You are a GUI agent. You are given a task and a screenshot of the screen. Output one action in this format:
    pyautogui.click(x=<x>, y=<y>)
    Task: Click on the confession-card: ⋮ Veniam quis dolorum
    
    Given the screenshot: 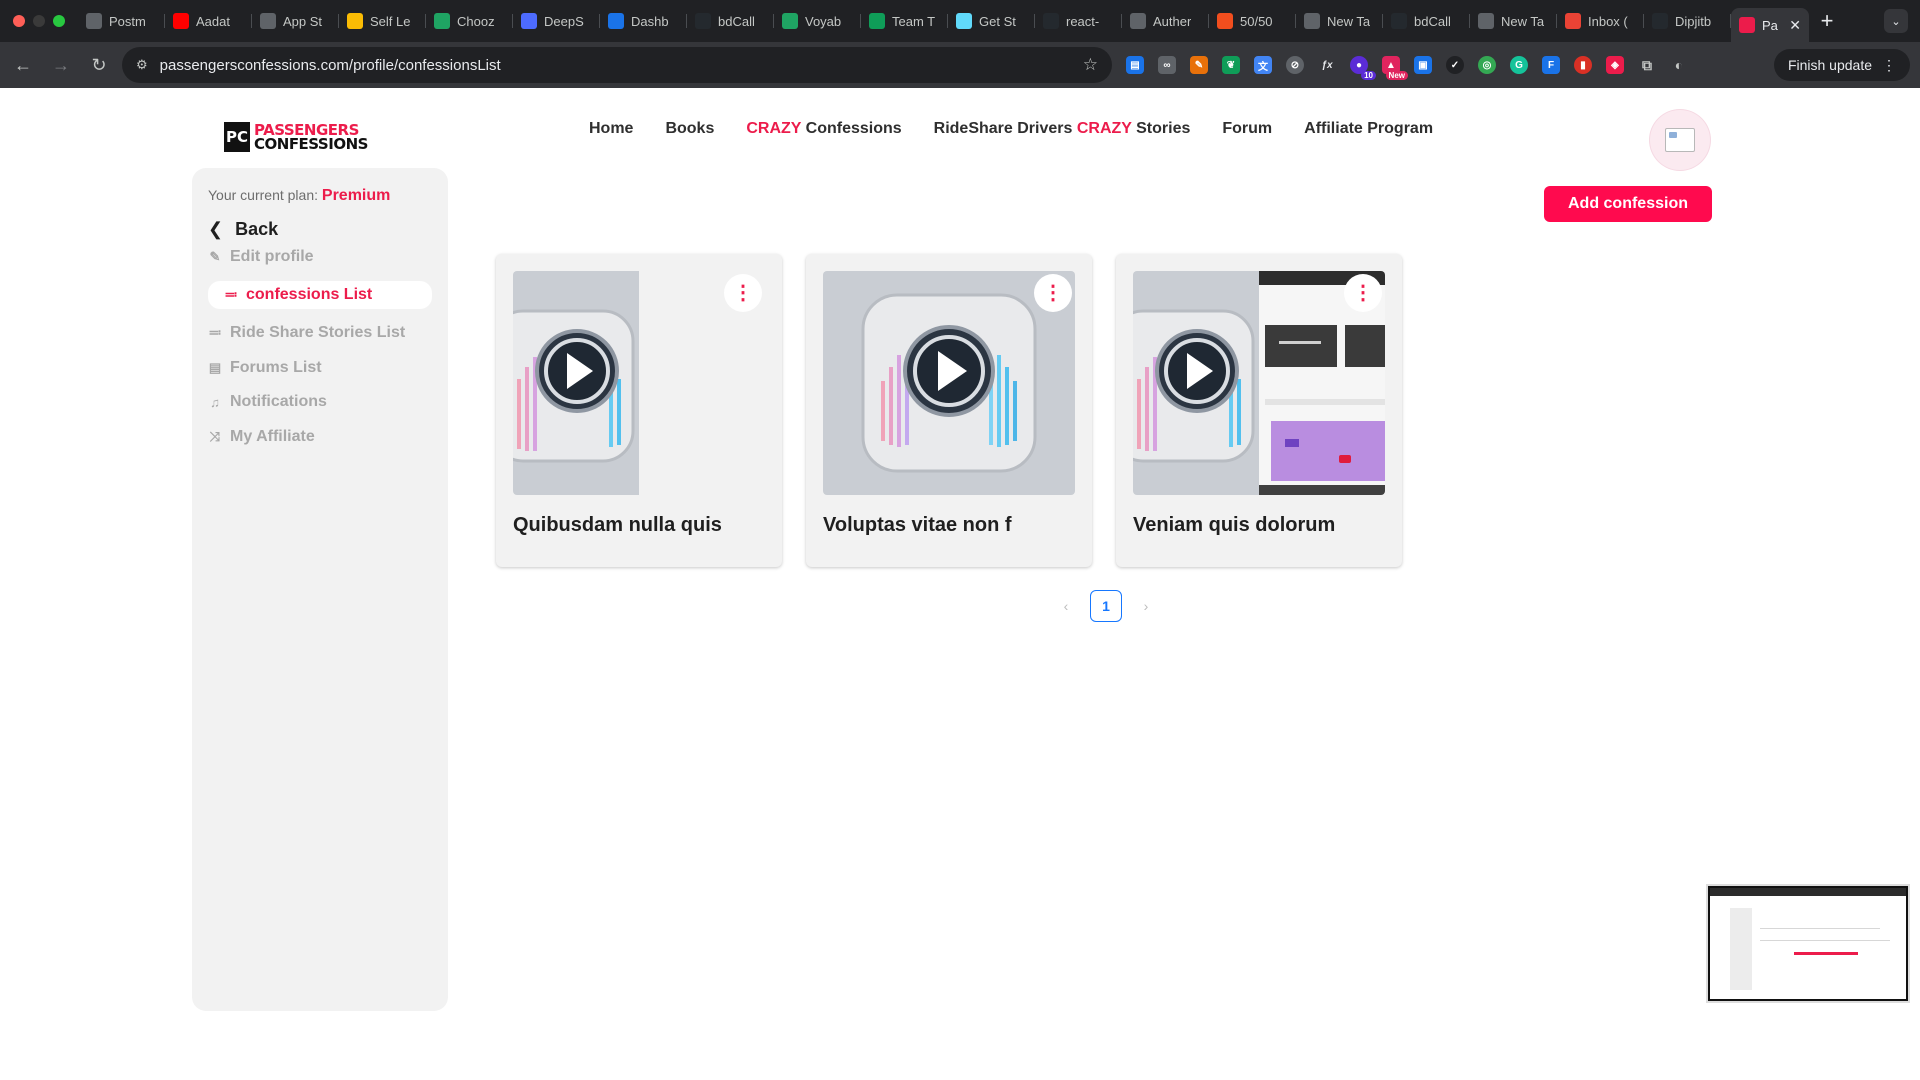 What is the action you would take?
    pyautogui.click(x=1259, y=410)
    